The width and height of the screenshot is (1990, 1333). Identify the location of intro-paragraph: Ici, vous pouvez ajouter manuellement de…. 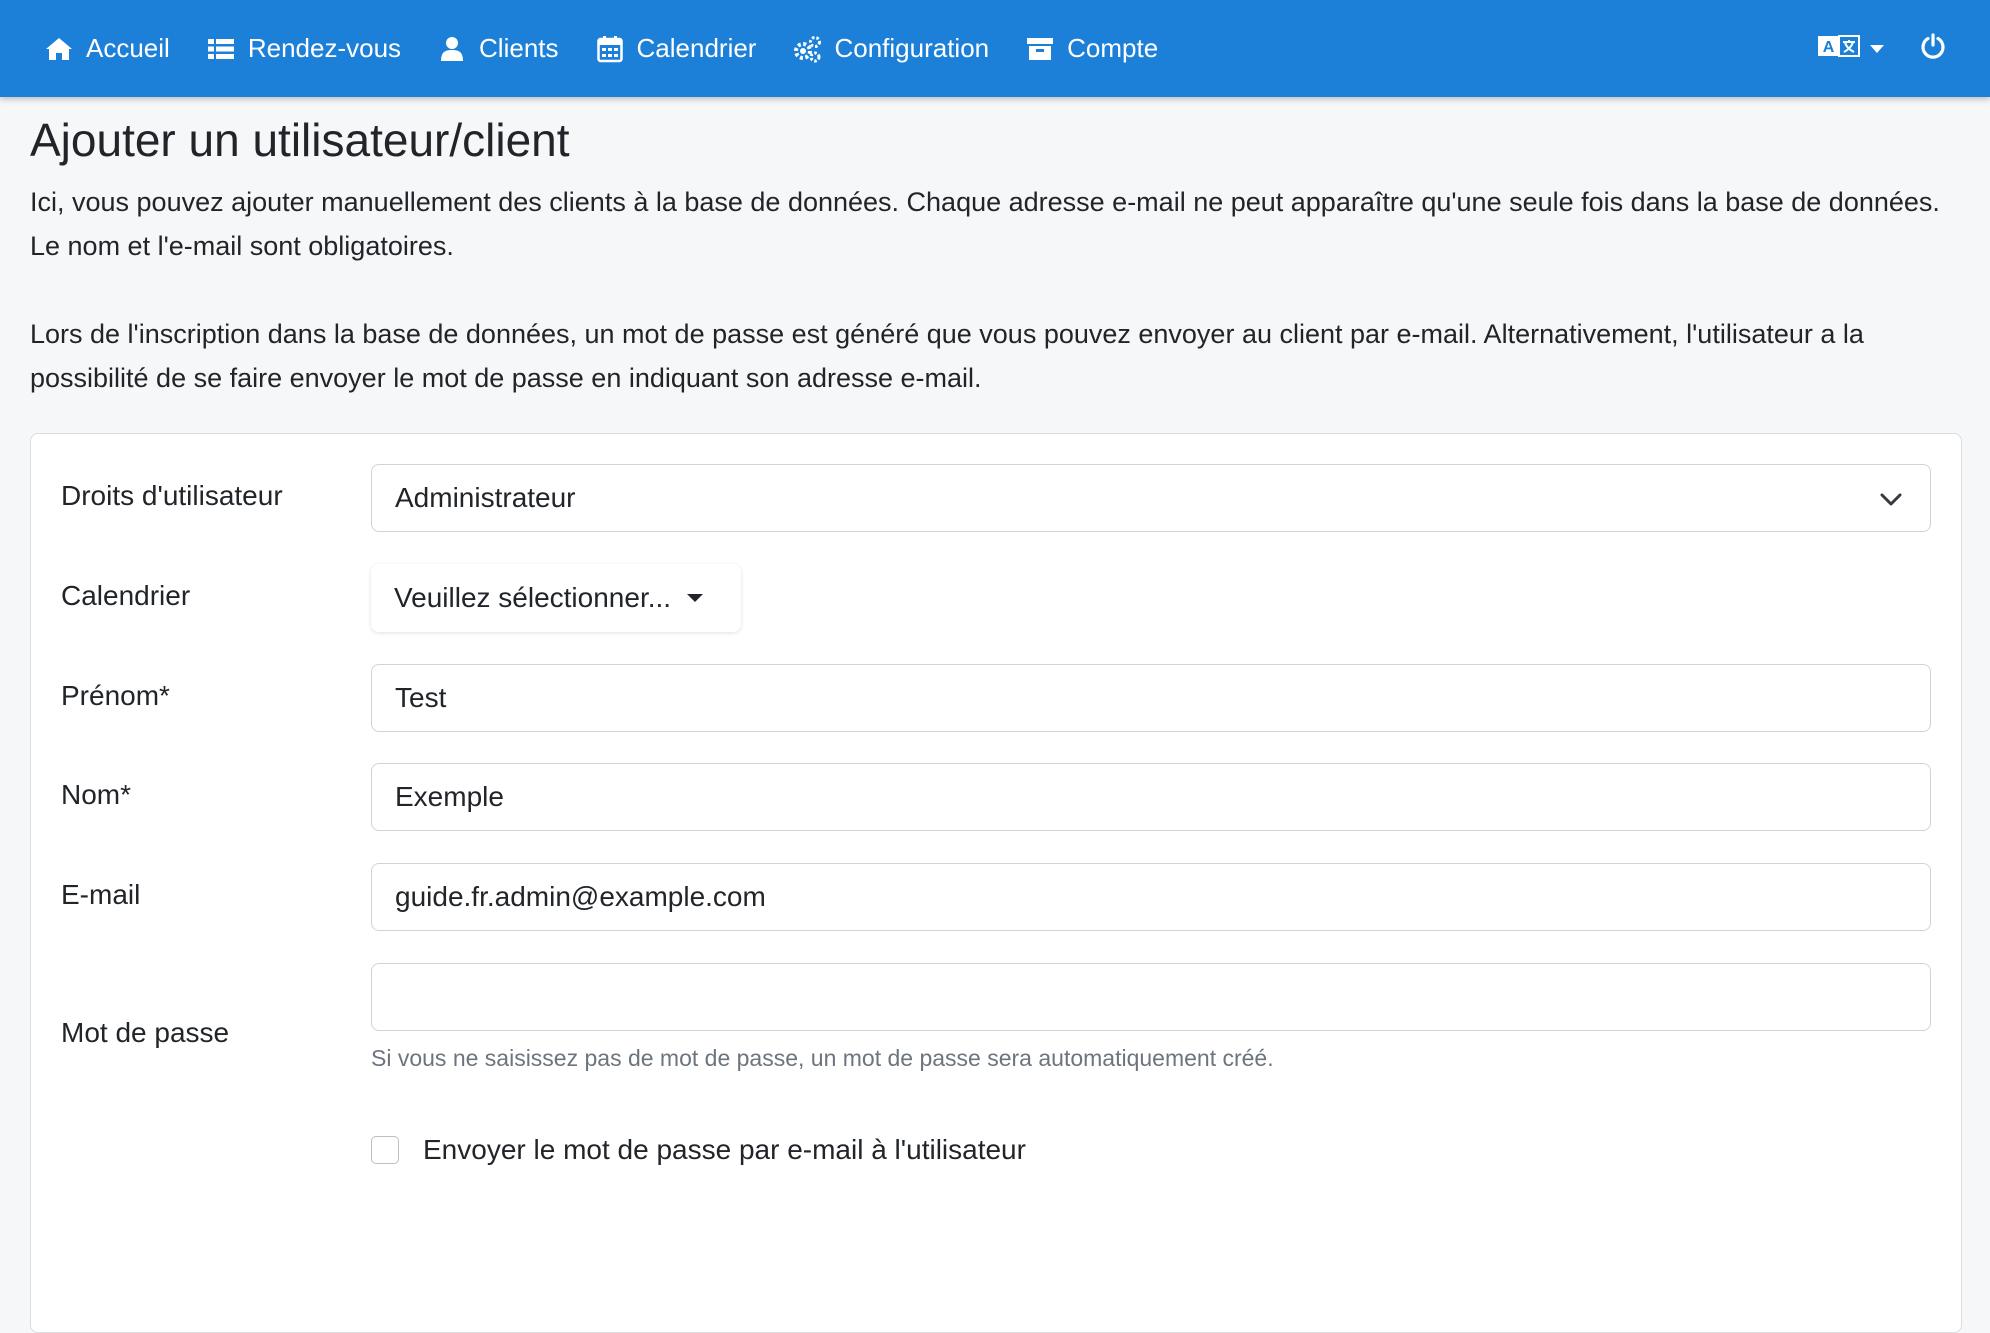
(985, 224).